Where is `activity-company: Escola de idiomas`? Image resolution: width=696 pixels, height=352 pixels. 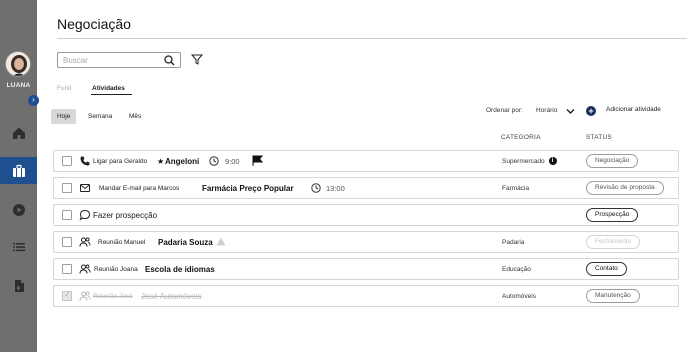 activity-company: Escola de idiomas is located at coordinates (180, 269).